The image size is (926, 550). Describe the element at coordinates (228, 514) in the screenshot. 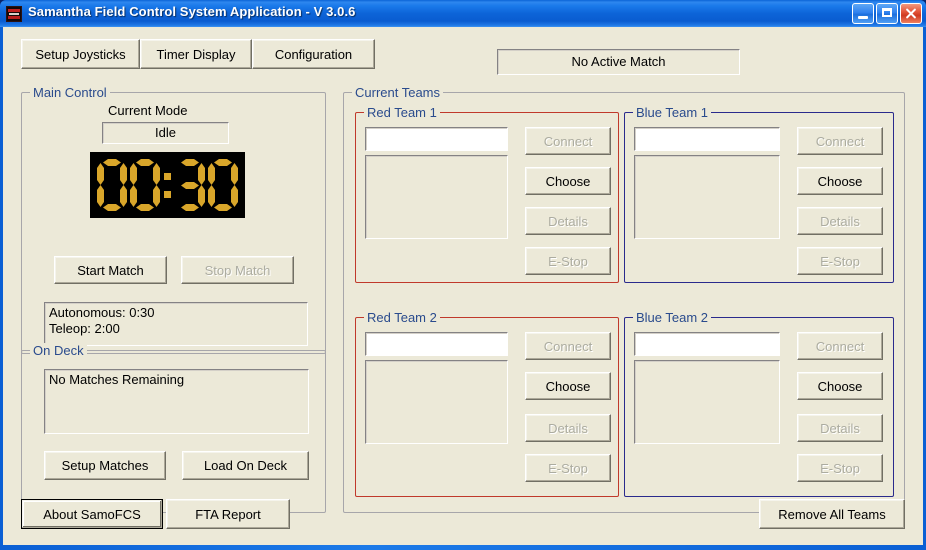

I see `fta-report-button: FTA Report` at that location.